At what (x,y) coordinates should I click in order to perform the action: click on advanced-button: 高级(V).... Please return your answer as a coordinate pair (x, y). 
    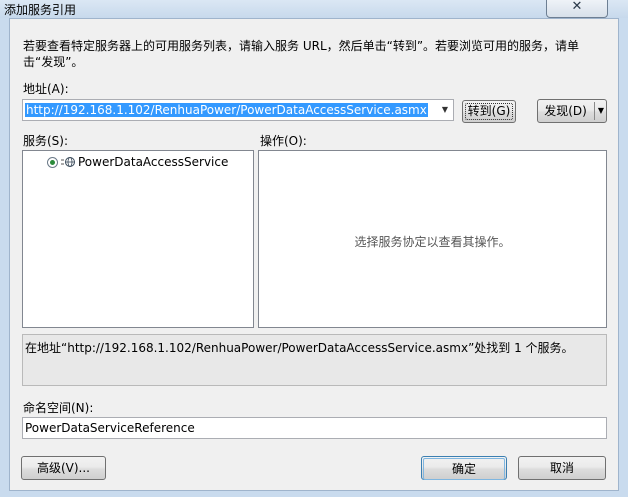
    Looking at the image, I should click on (63, 468).